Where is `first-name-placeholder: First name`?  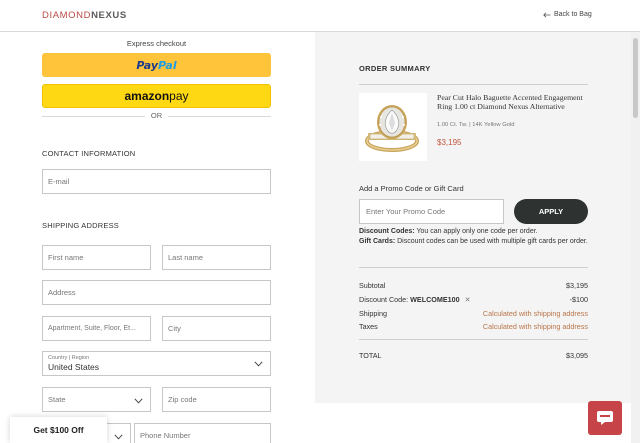
first-name-placeholder: First name is located at coordinates (66, 257).